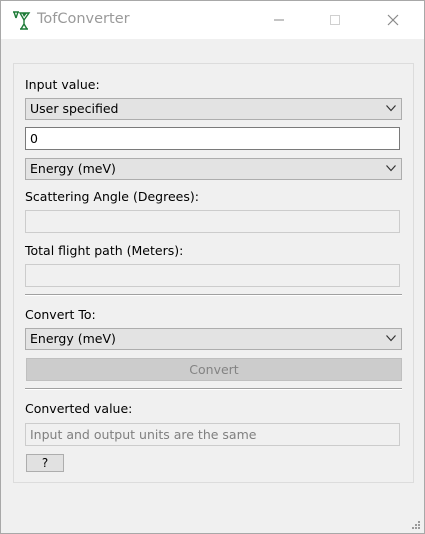 This screenshot has width=425, height=534. Describe the element at coordinates (143, 434) in the screenshot. I see `converted-value-text: Input and output units are the same` at that location.